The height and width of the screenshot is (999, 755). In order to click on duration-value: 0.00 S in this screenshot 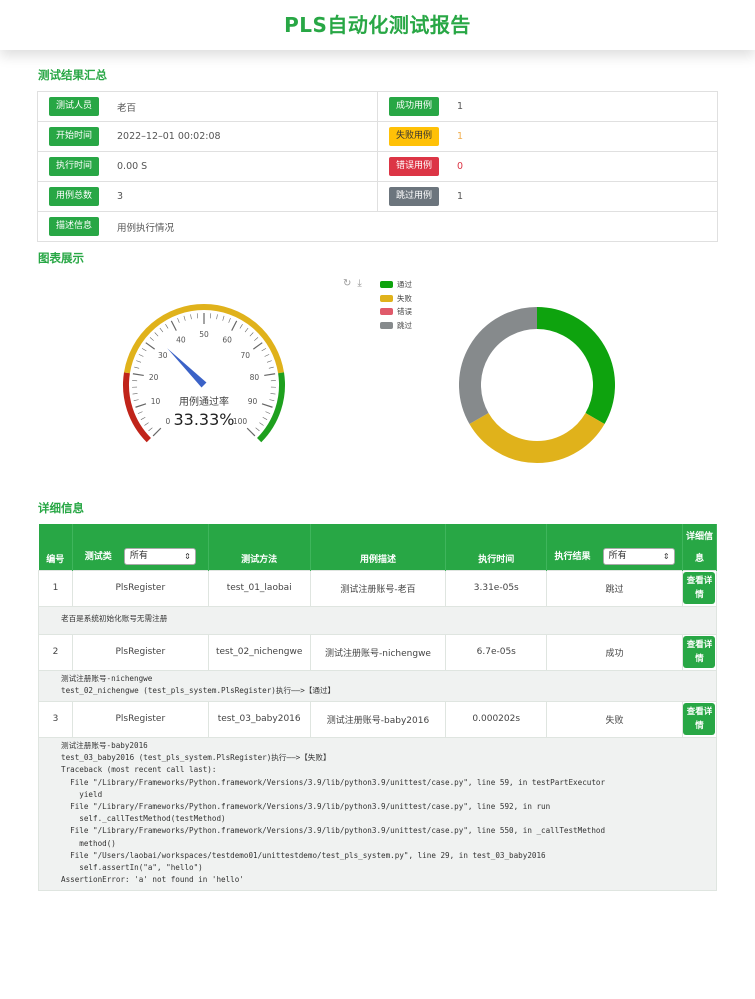, I will do `click(132, 166)`.